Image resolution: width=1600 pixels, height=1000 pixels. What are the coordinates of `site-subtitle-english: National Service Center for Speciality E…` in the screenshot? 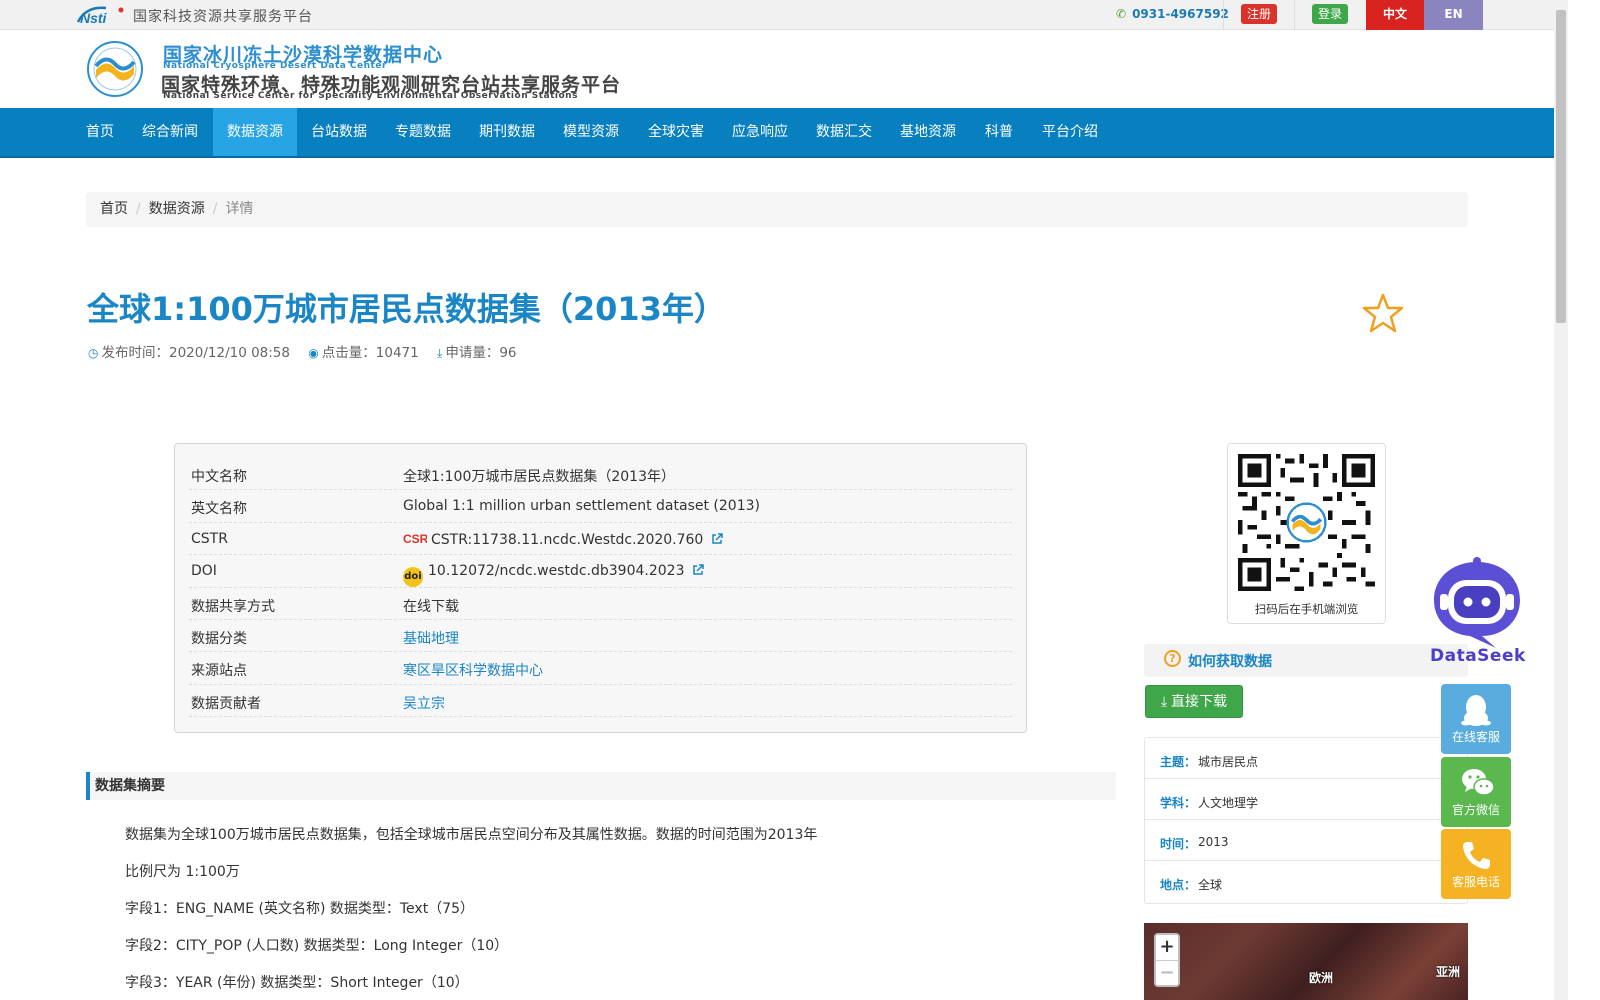 It's located at (370, 96).